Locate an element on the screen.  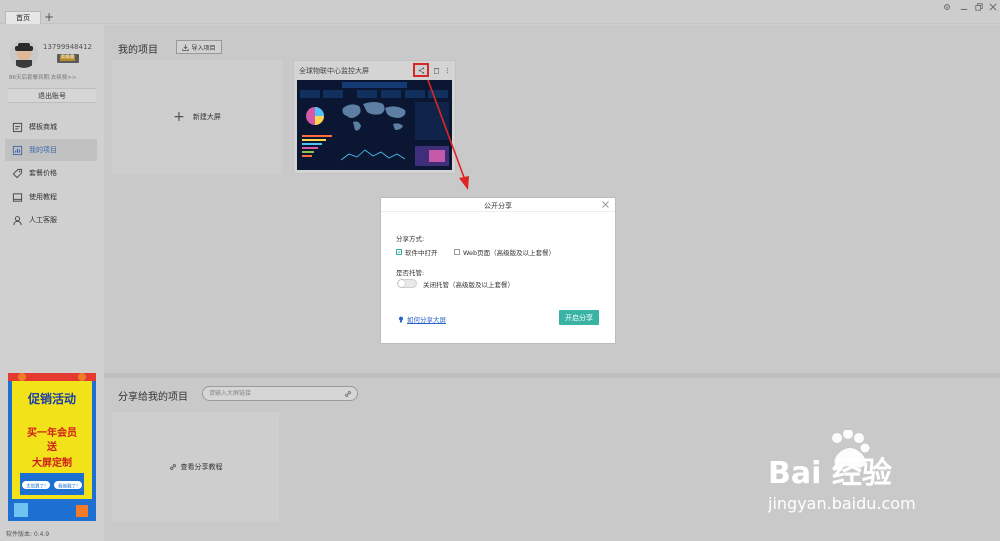
sidebar-item-label: 人工客服 is located at coordinates (43, 220).